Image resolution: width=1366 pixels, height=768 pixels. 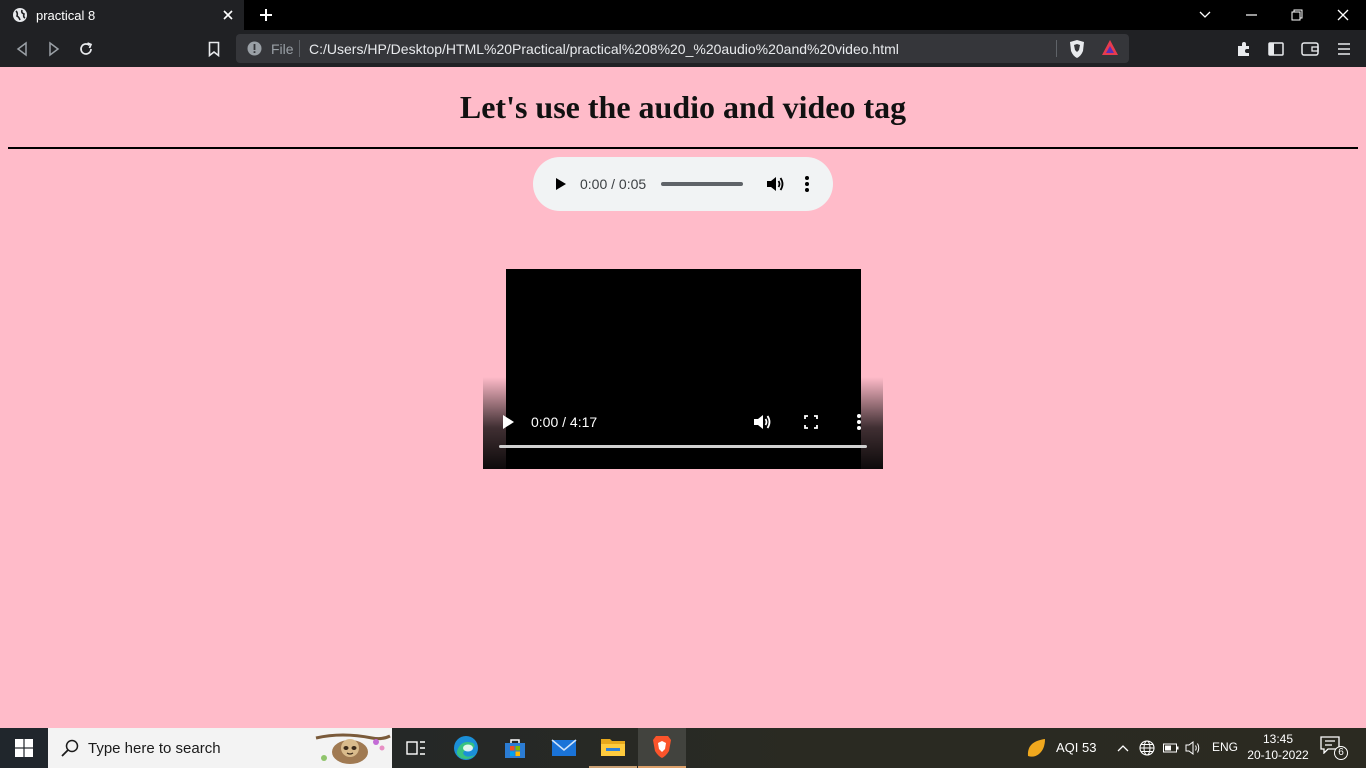 What do you see at coordinates (282, 49) in the screenshot?
I see `url-scheme-label: File` at bounding box center [282, 49].